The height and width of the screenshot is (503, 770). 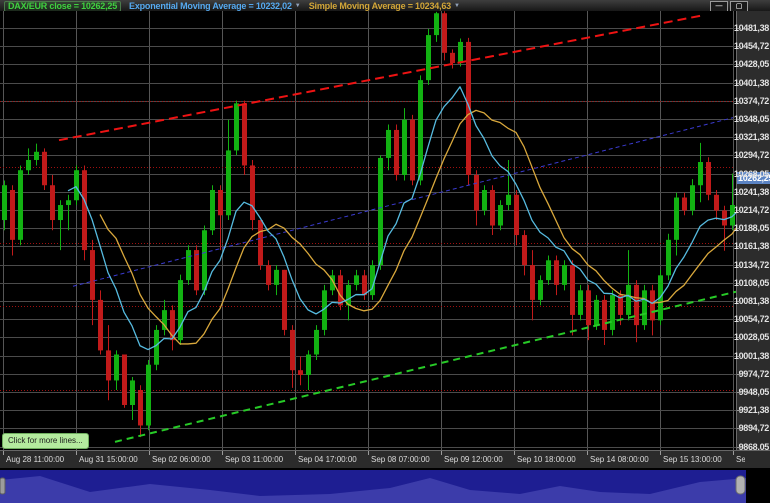 I want to click on desktop-wallpaper, so click(x=385, y=485).